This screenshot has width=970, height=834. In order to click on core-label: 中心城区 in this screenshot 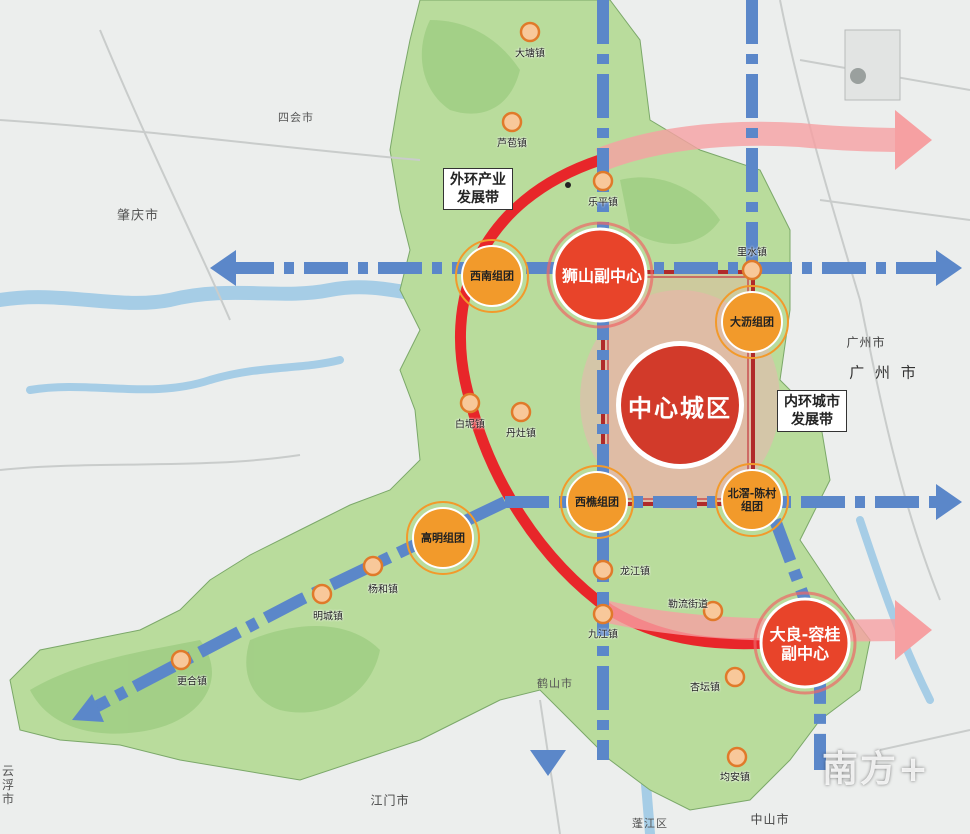, I will do `click(680, 408)`.